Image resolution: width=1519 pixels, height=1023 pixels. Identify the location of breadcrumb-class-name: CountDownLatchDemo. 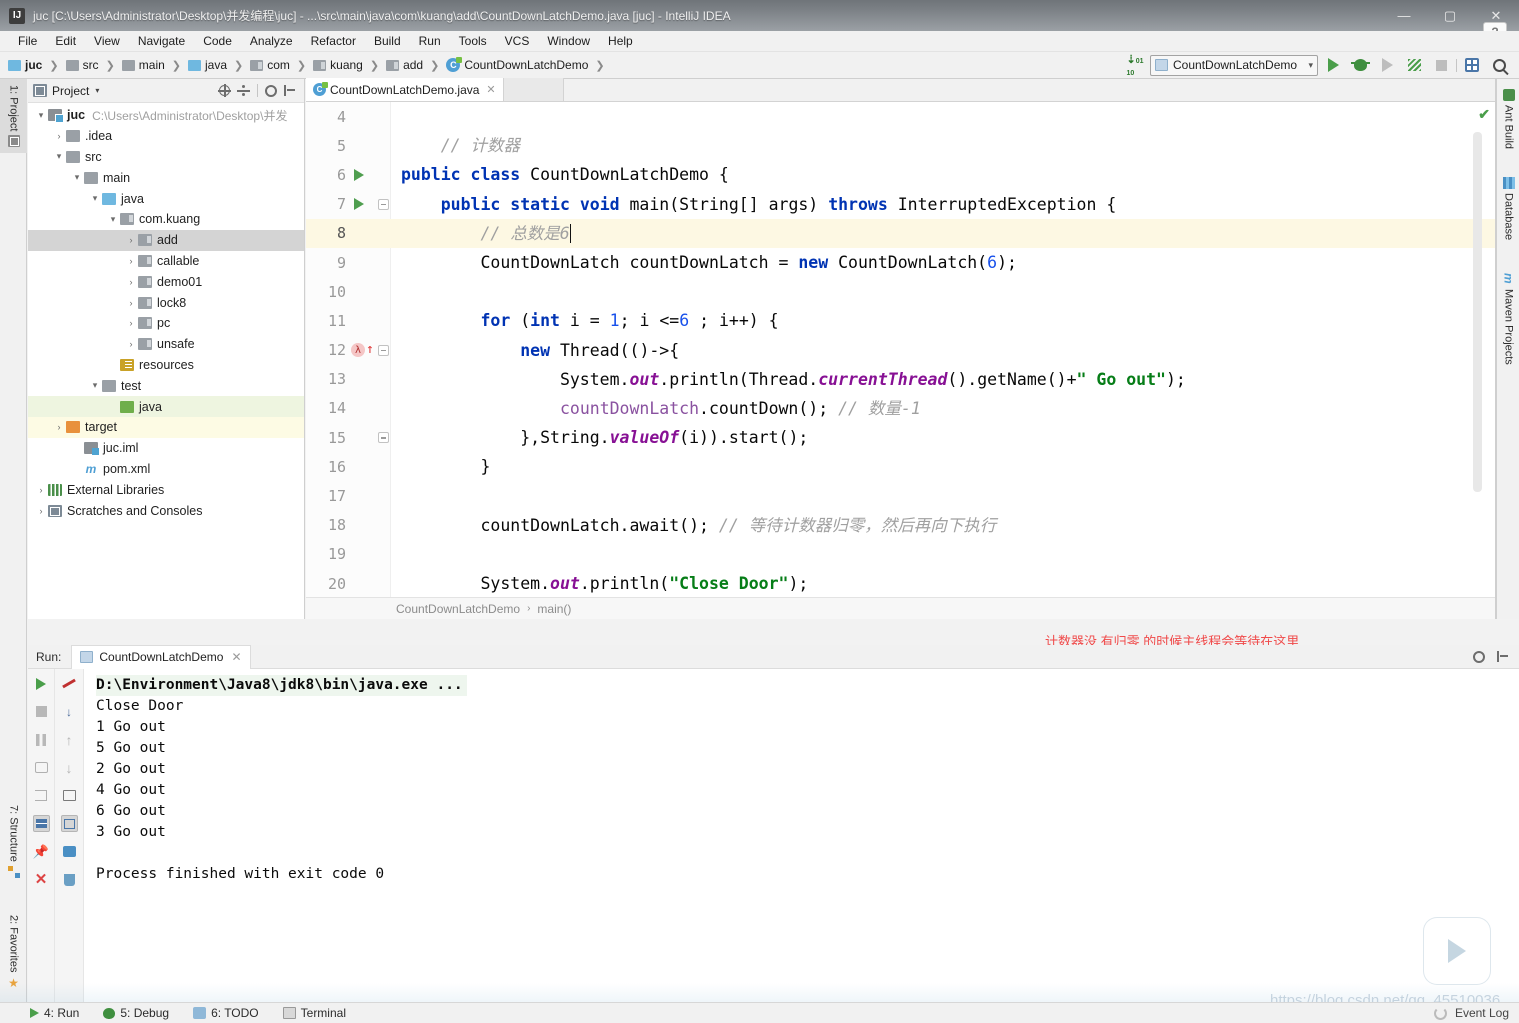
(458, 609).